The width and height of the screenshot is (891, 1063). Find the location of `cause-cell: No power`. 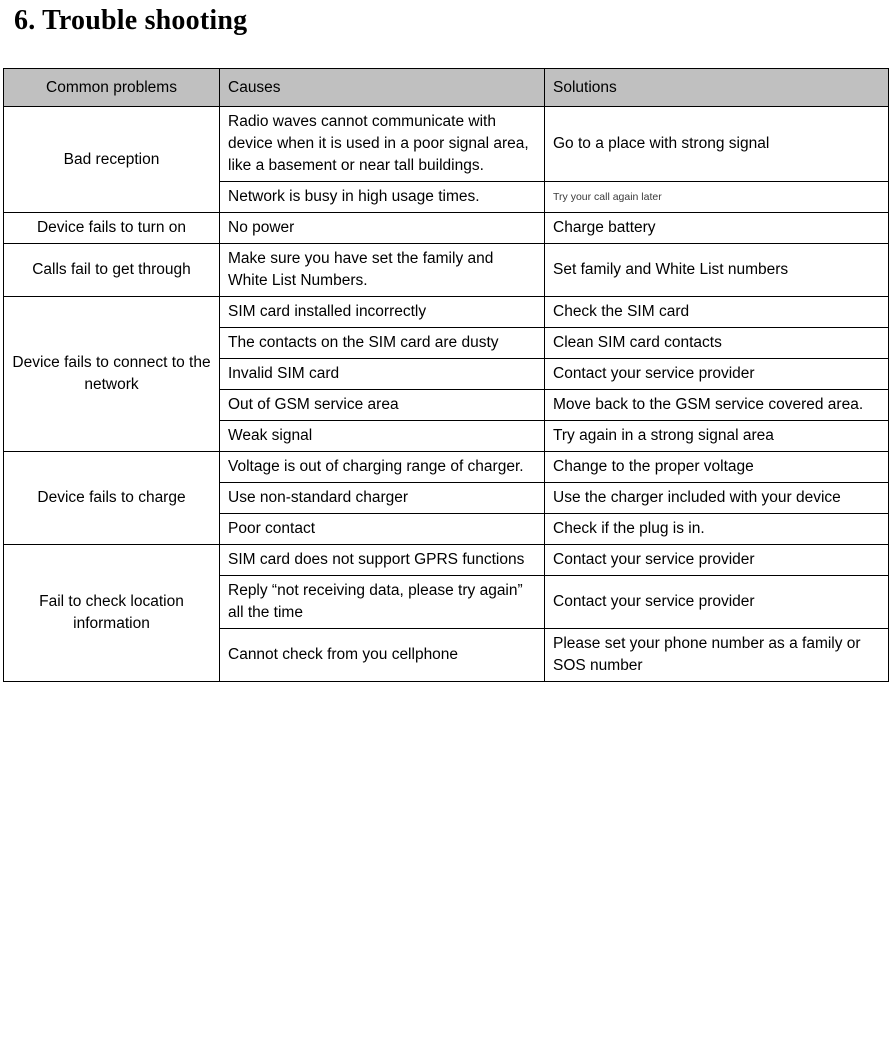

cause-cell: No power is located at coordinates (382, 228).